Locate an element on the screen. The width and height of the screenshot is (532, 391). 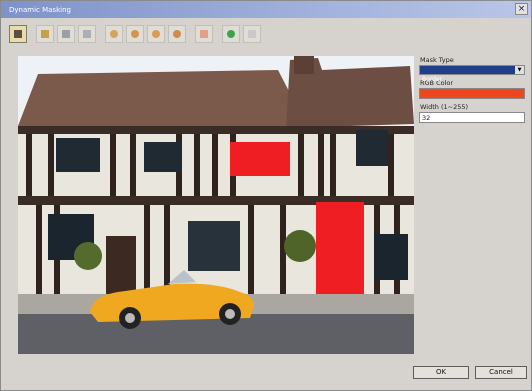
rectangle-mask-icon is located at coordinates (45, 34).